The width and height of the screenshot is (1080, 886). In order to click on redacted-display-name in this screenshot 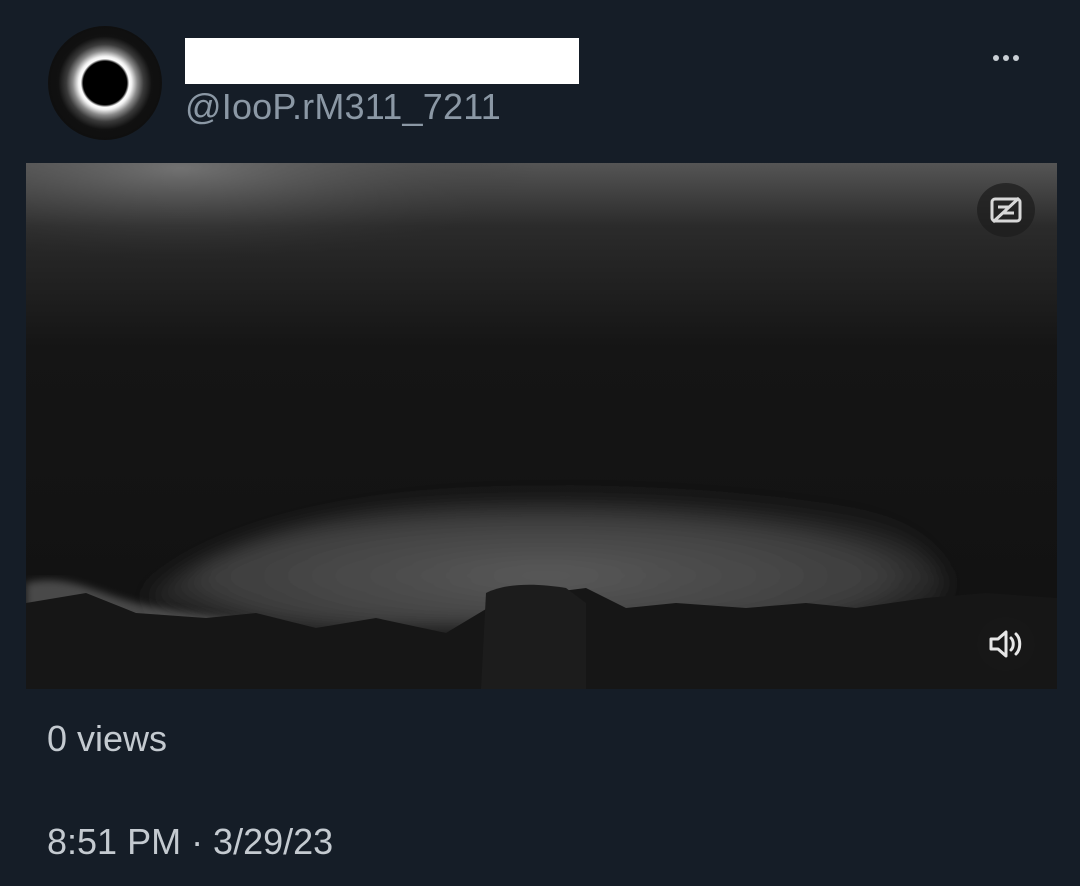, I will do `click(382, 61)`.